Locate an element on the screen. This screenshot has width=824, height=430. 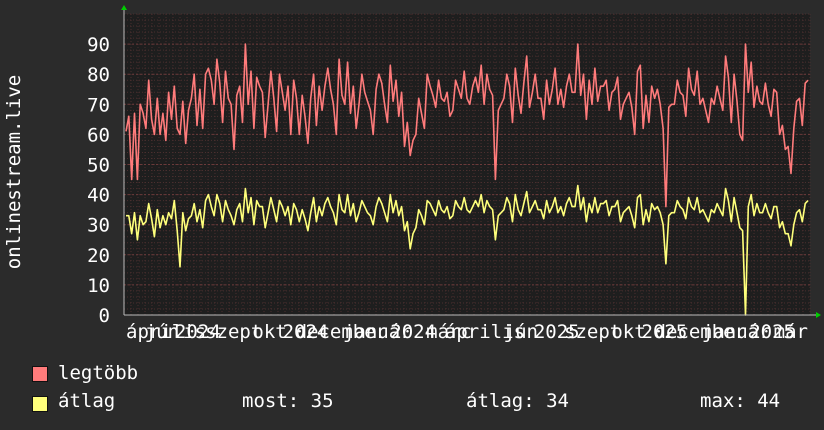
x-tick-label: okt is located at coordinates (628, 332).